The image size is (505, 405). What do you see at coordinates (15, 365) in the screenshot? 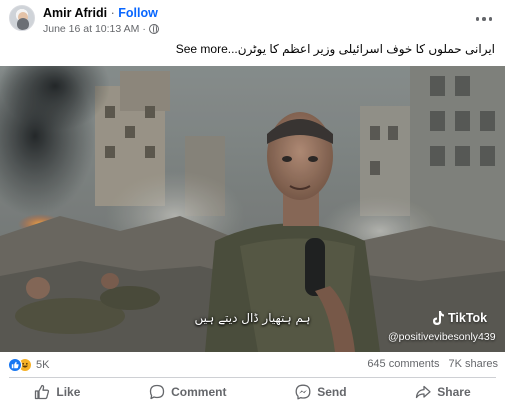
I see `like-reaction-icon` at bounding box center [15, 365].